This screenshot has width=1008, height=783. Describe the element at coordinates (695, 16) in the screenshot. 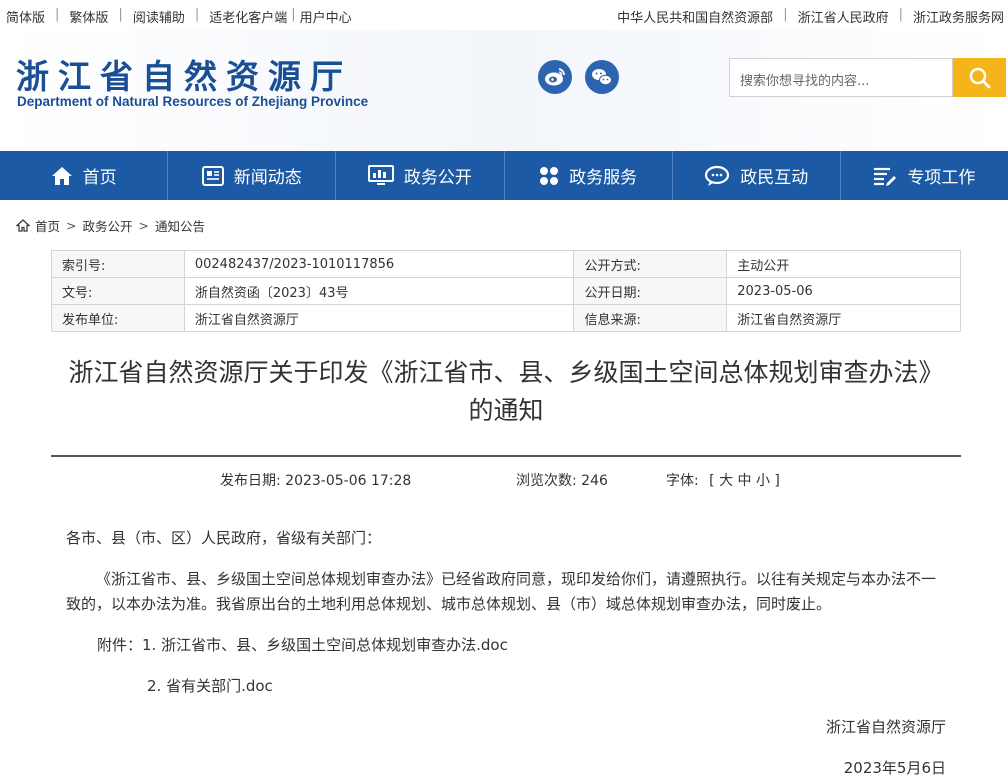

I see `ministry-link: 中华人民共和国自然资源部` at that location.